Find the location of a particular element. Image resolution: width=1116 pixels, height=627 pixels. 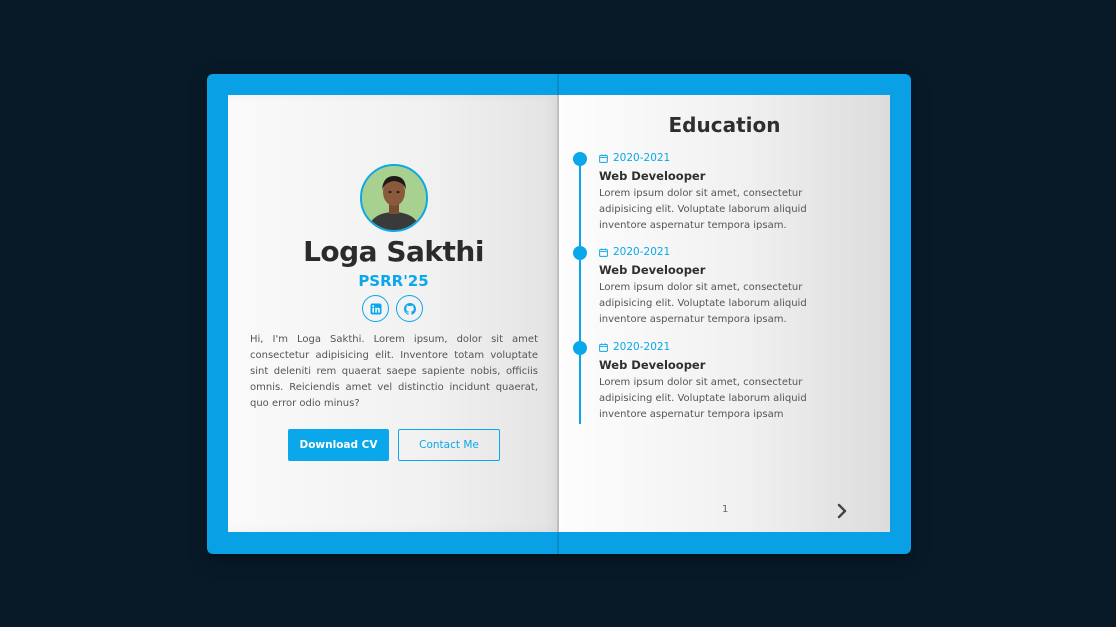

contact-me-button: Contact Me is located at coordinates (449, 445).